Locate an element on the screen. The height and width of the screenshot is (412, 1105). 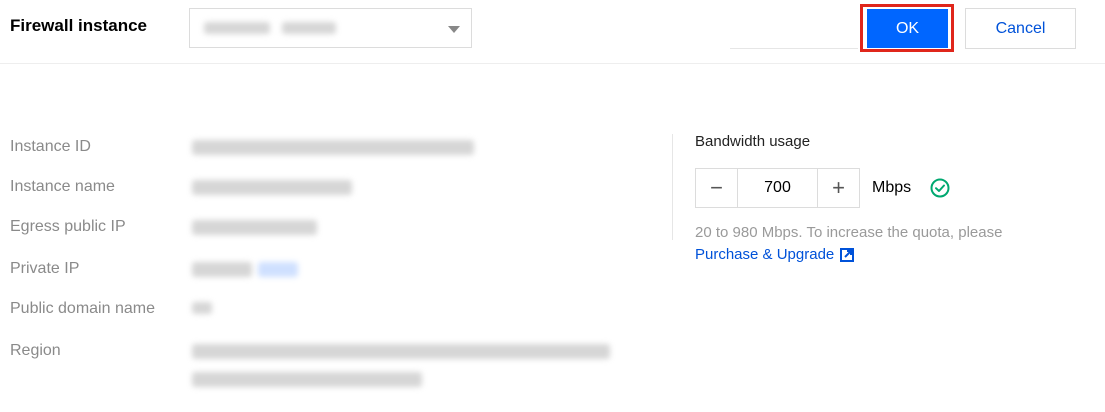
instance-name-label: Instance name is located at coordinates (62, 186).